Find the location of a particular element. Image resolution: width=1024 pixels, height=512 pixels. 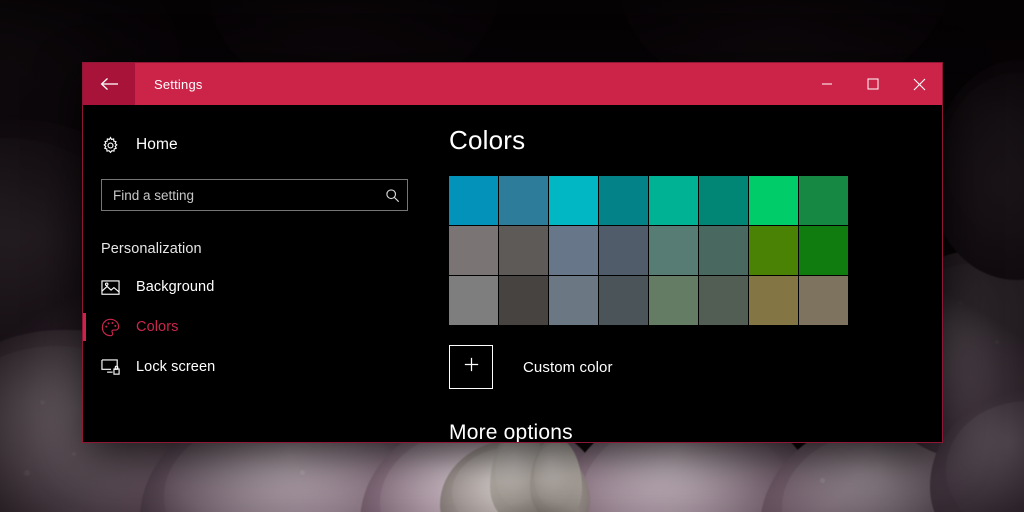

picture-icon is located at coordinates (116, 287).